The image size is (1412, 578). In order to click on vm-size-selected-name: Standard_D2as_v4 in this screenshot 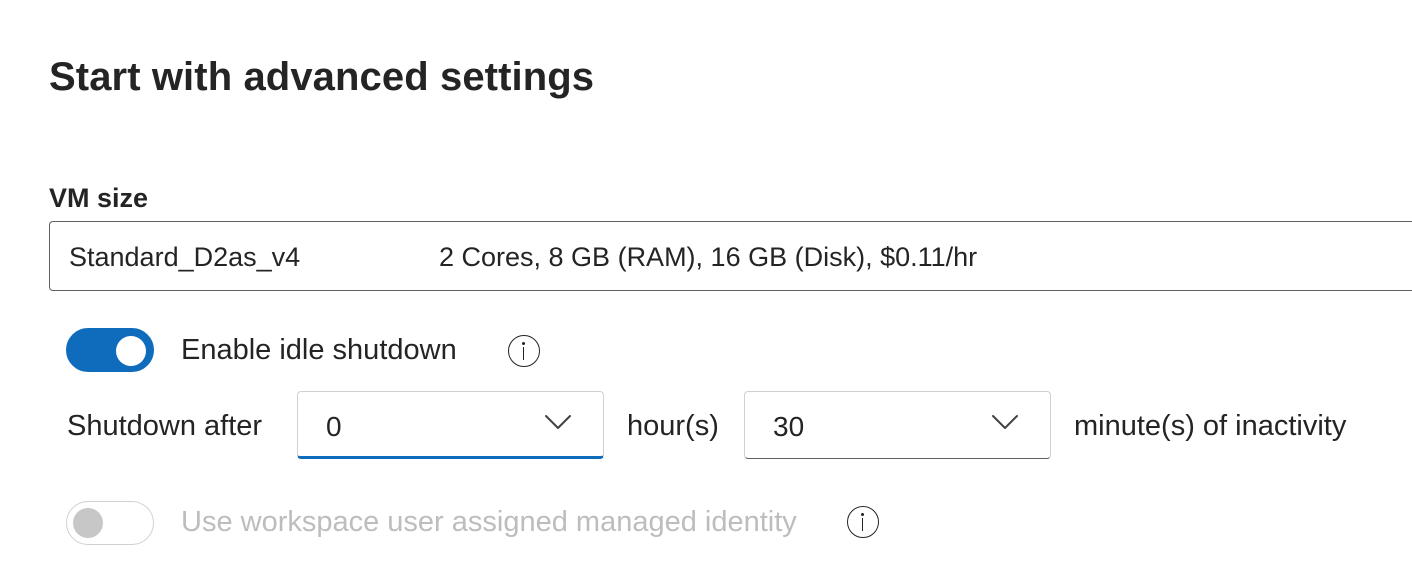, I will do `click(185, 257)`.